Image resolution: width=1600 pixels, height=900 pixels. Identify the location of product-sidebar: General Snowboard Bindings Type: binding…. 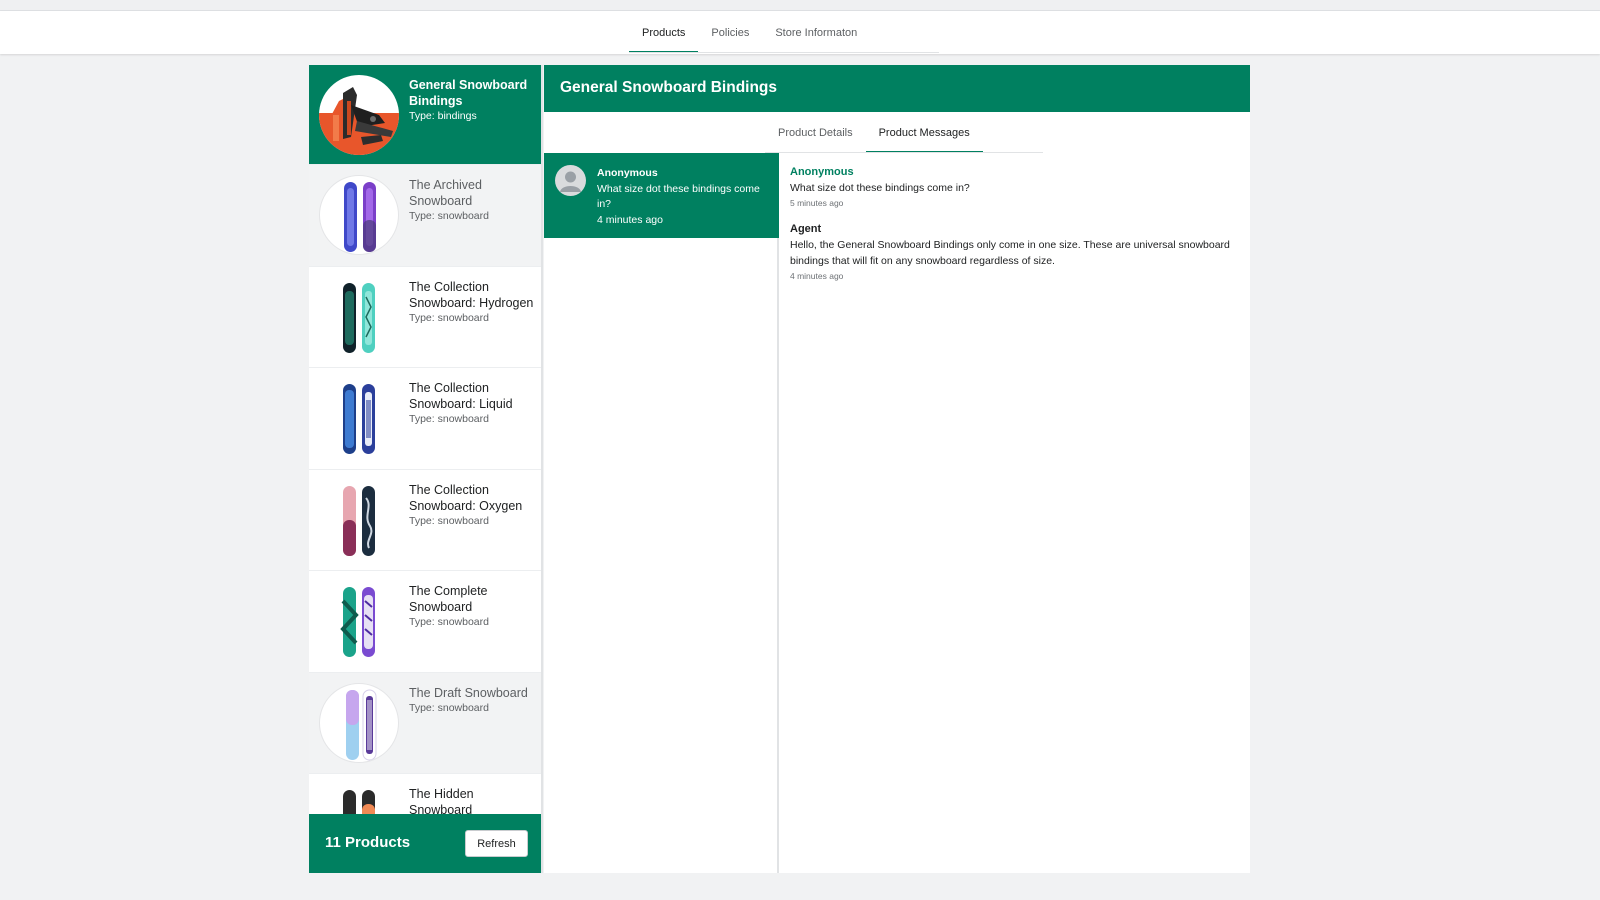
(426, 469).